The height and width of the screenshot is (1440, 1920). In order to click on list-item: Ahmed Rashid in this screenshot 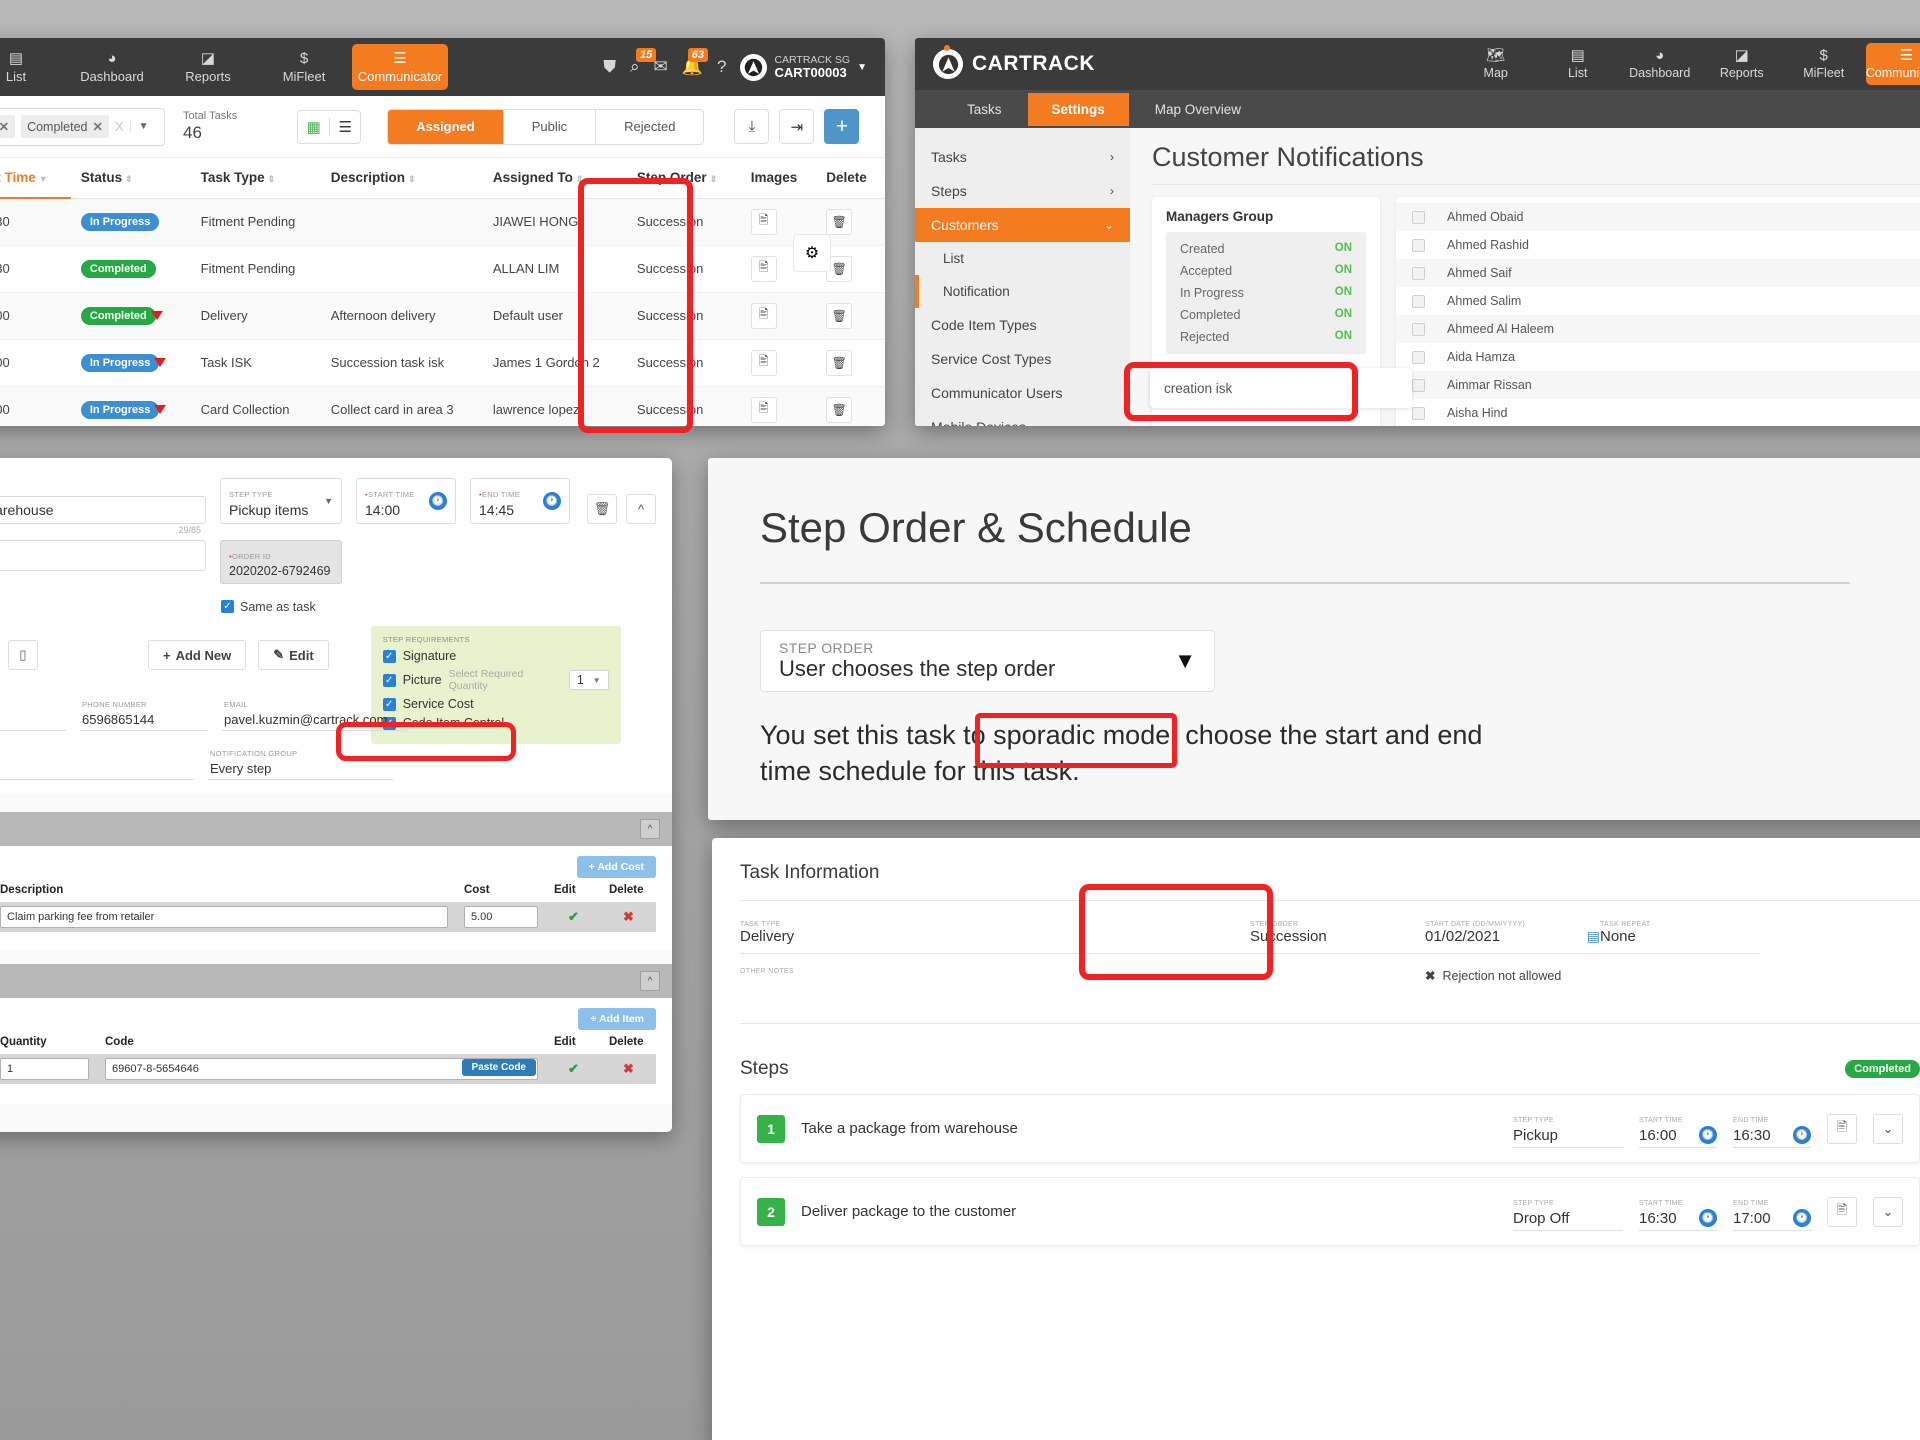, I will do `click(1658, 245)`.